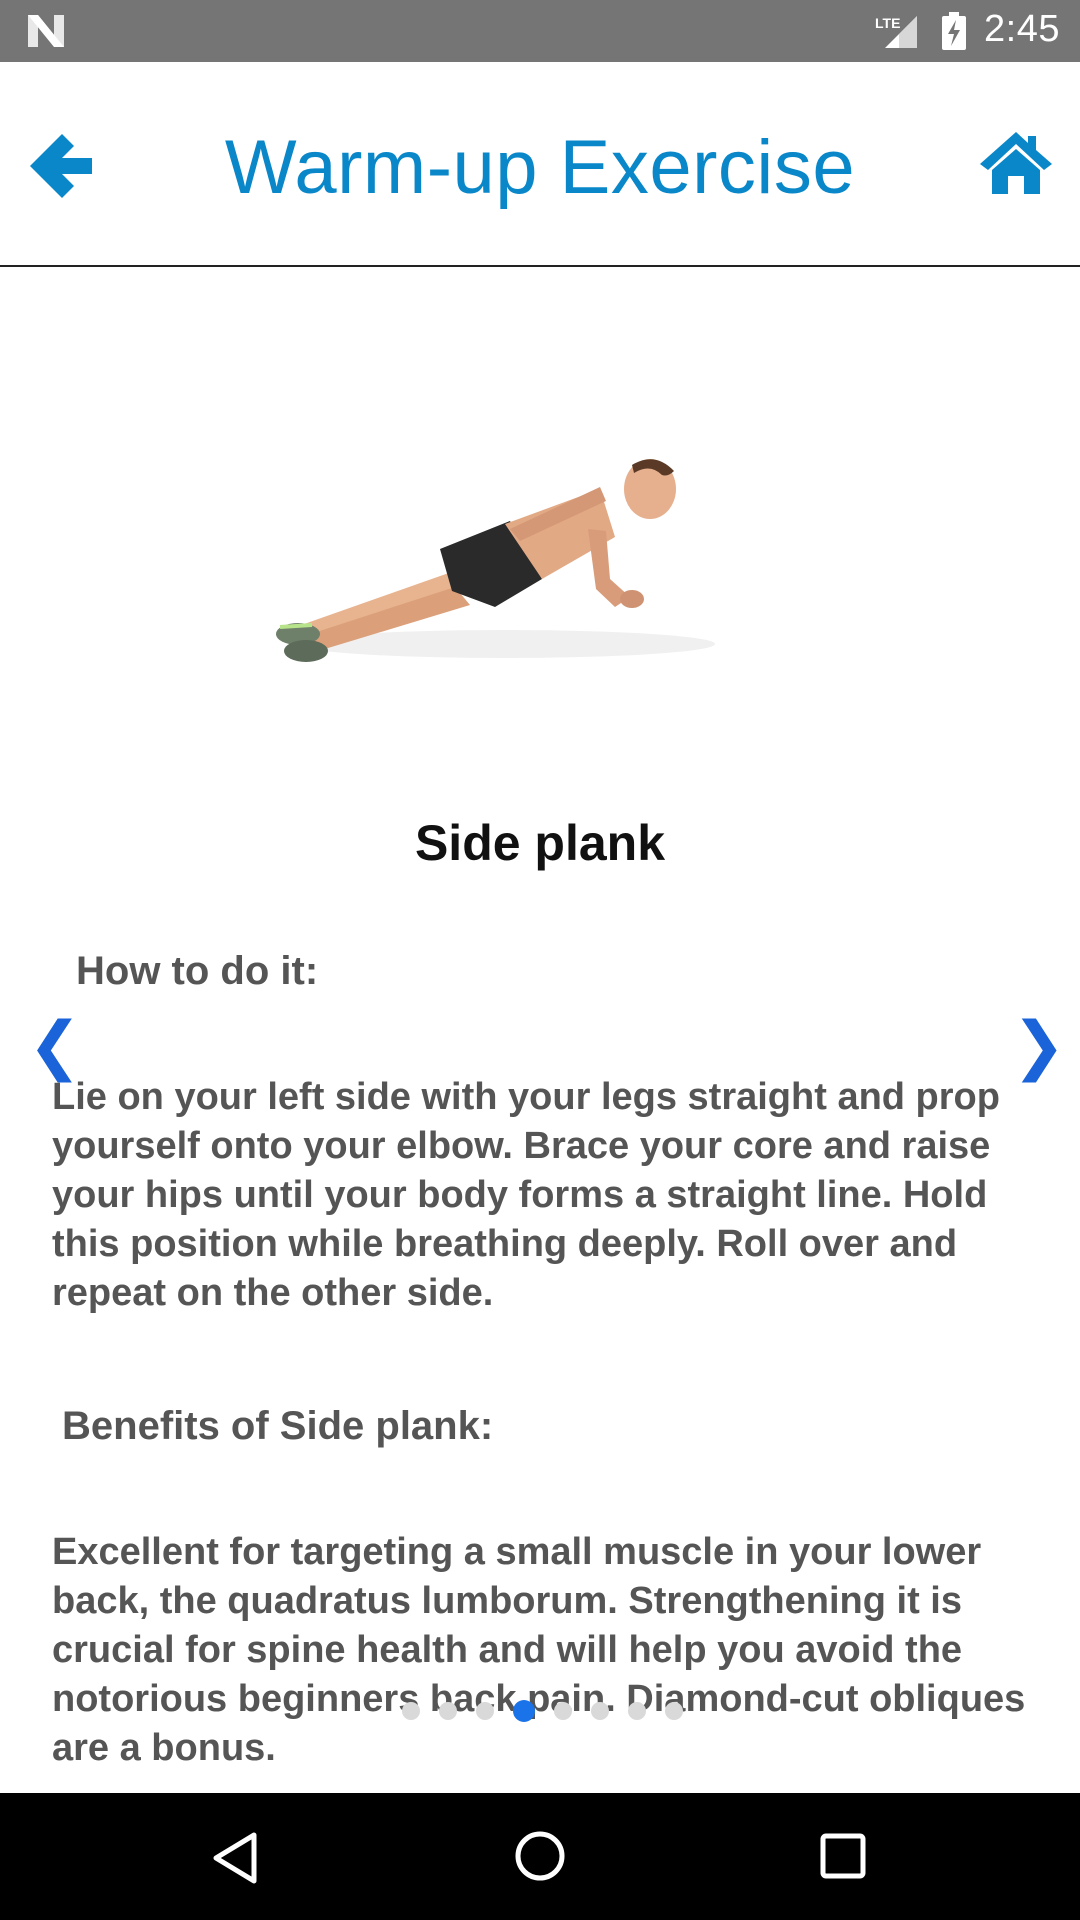 This screenshot has height=1920, width=1080. Describe the element at coordinates (1016, 163) in the screenshot. I see `home-icon` at that location.